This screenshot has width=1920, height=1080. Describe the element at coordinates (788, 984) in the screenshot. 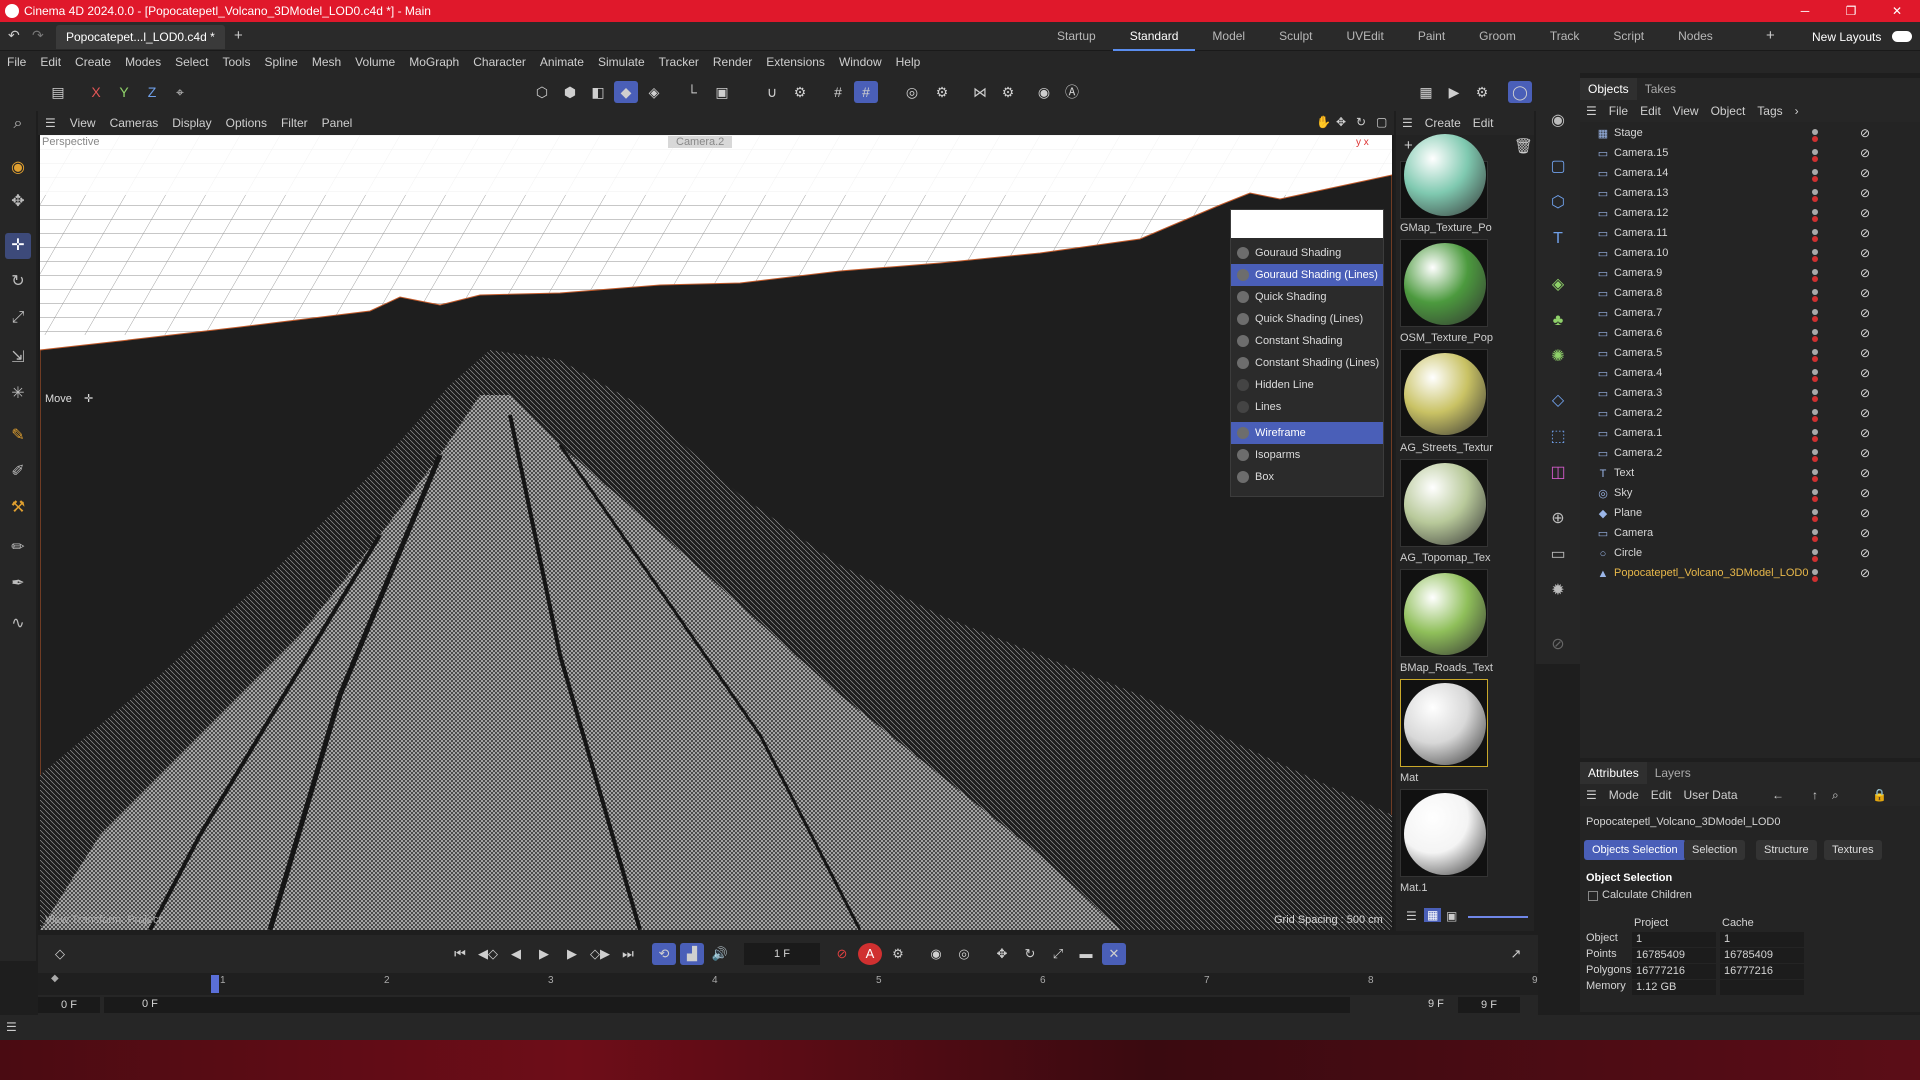

I see `timeline-ruler: ◆ 1 2 3 4 5 6 7 8 9` at that location.